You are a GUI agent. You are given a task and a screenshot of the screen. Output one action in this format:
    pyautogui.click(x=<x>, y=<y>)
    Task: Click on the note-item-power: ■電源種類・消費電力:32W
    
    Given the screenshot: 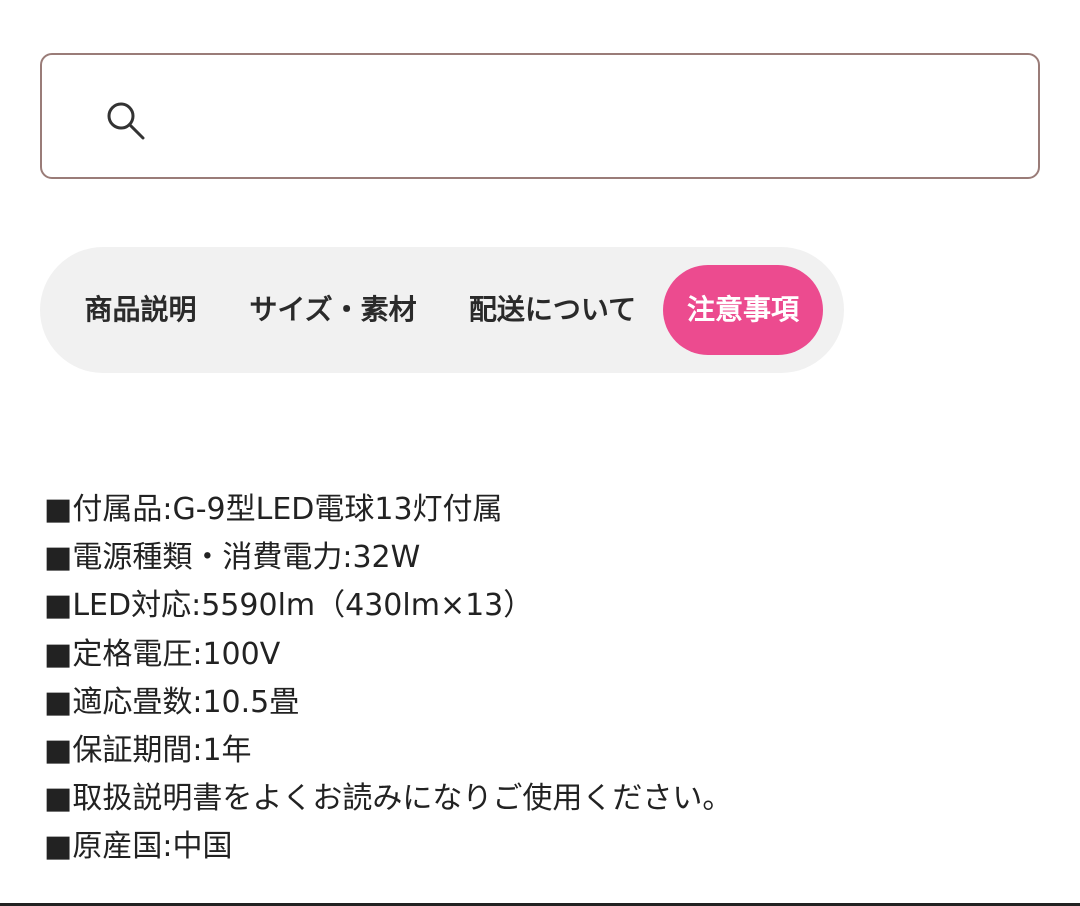 What is the action you would take?
    pyautogui.click(x=232, y=558)
    